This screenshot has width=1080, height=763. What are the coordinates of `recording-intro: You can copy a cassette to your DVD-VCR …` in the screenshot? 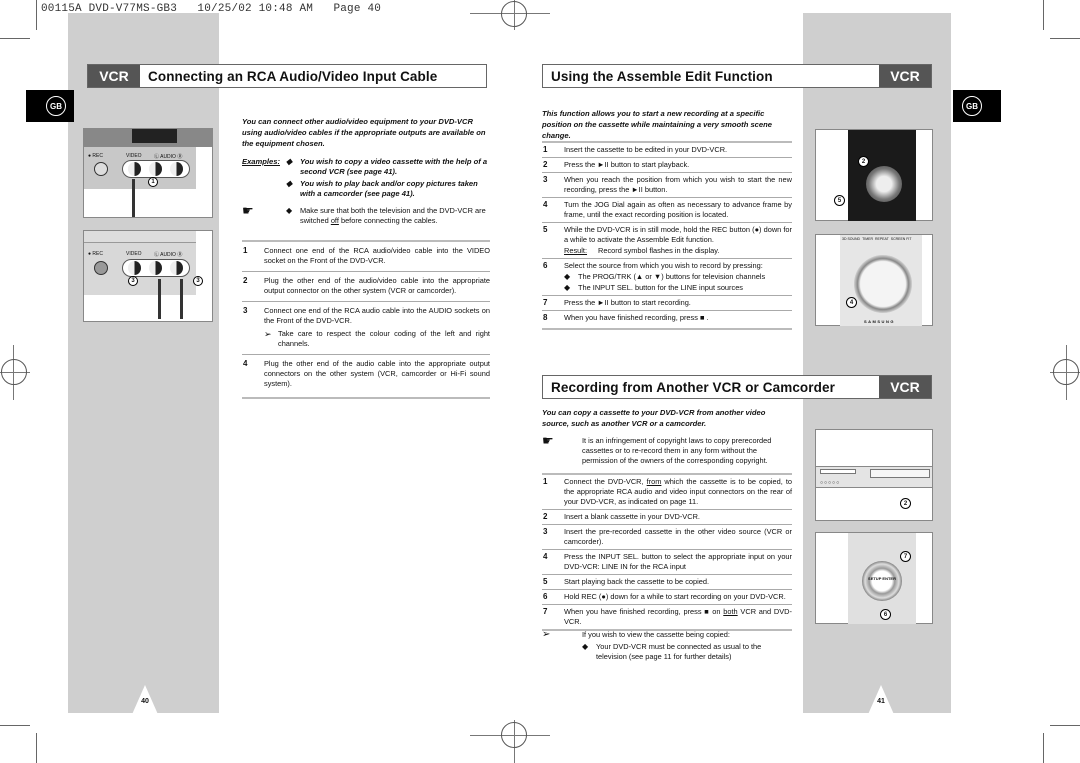 It's located at (654, 418).